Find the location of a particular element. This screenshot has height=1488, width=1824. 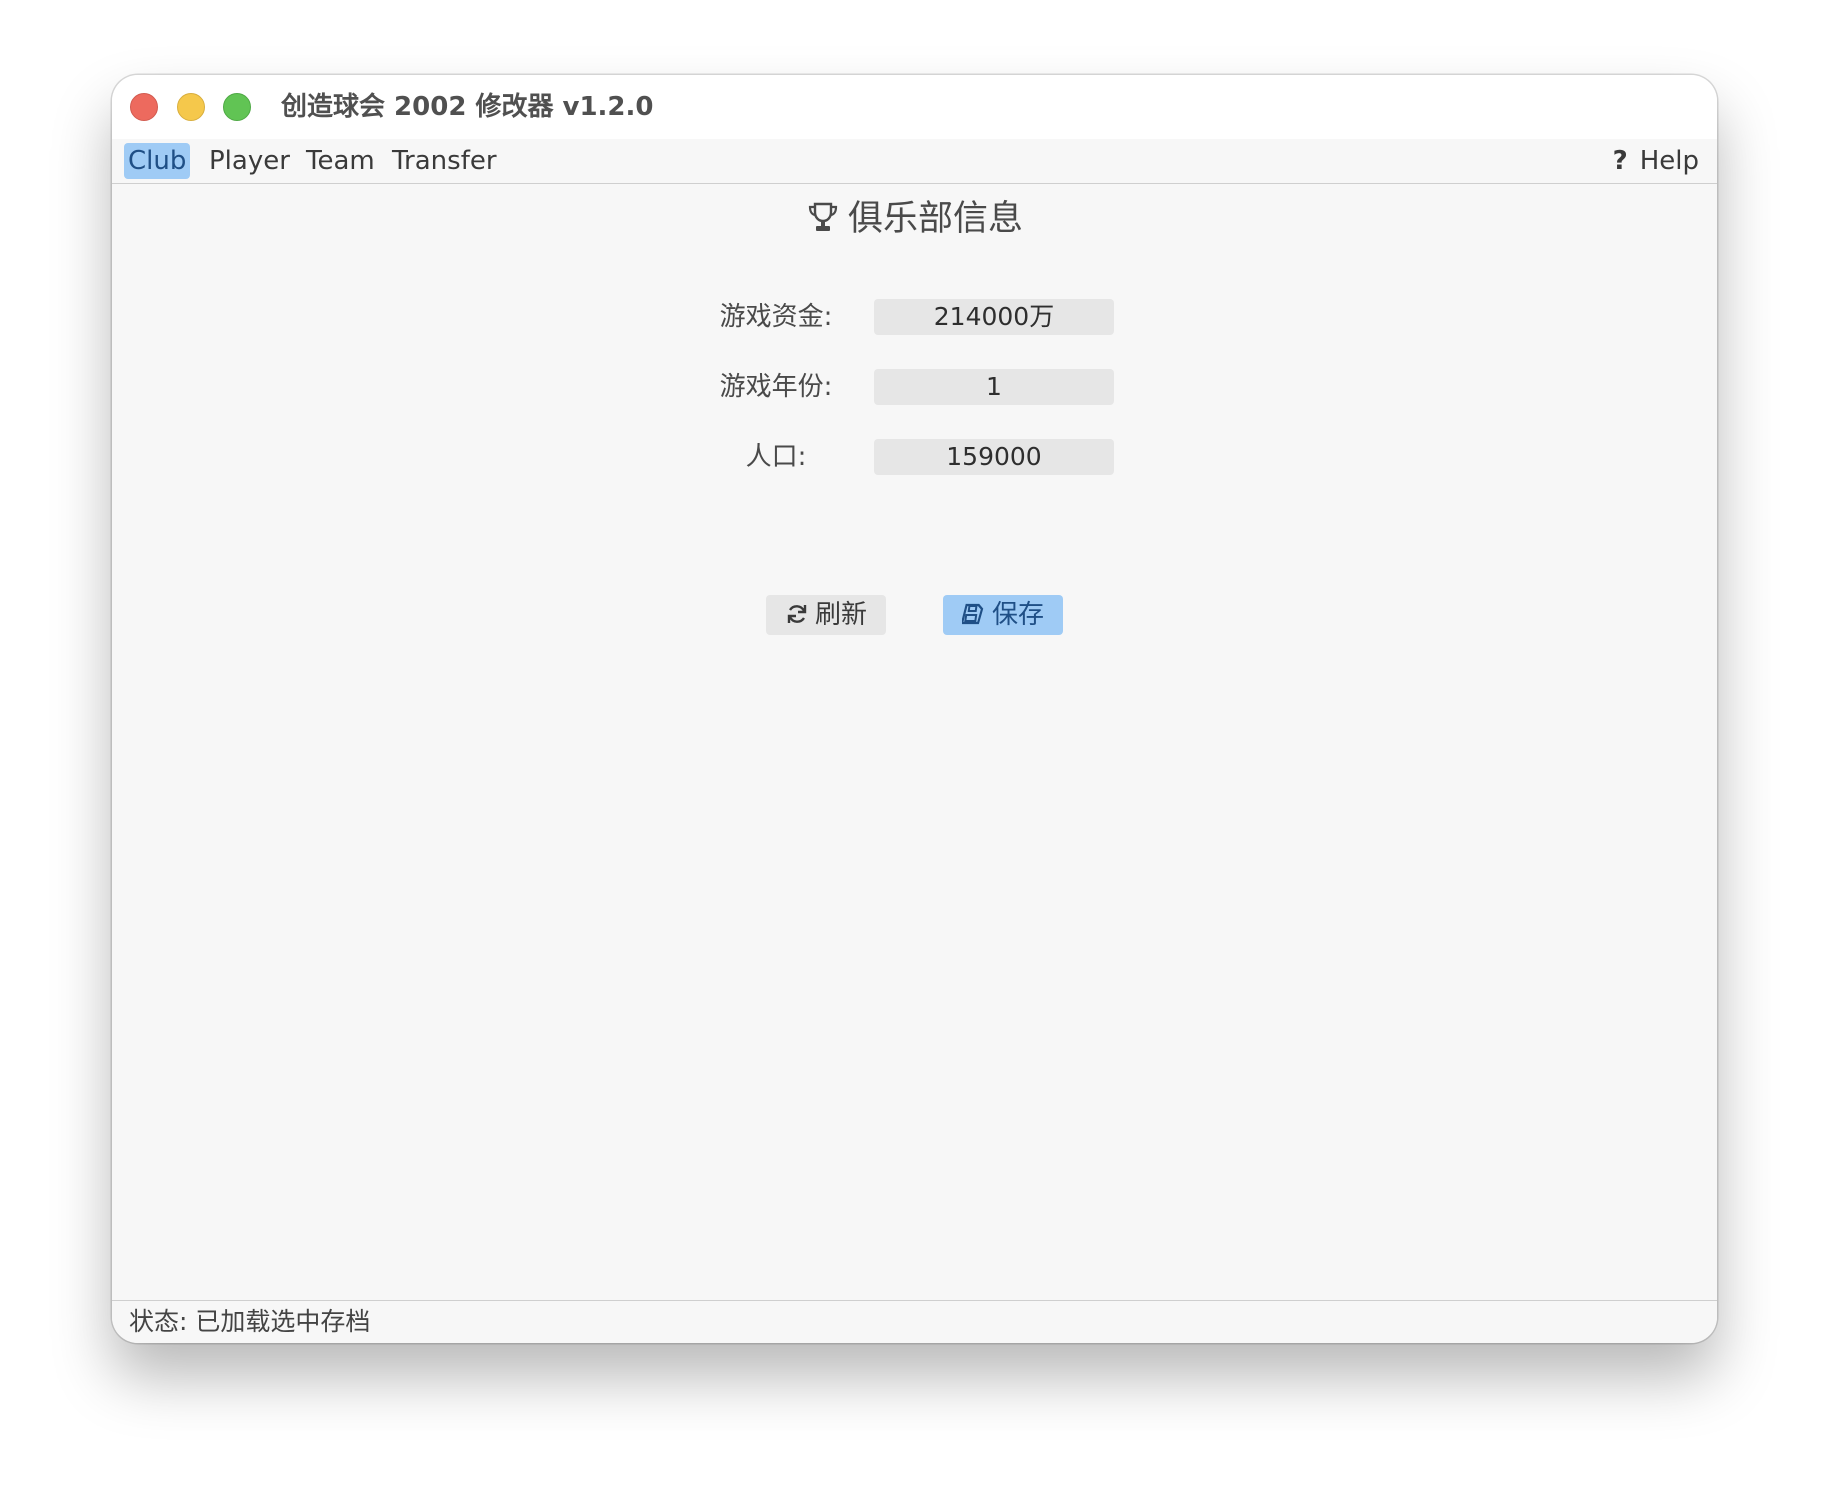

panel-title-text: 俱乐部信息 is located at coordinates (935, 219).